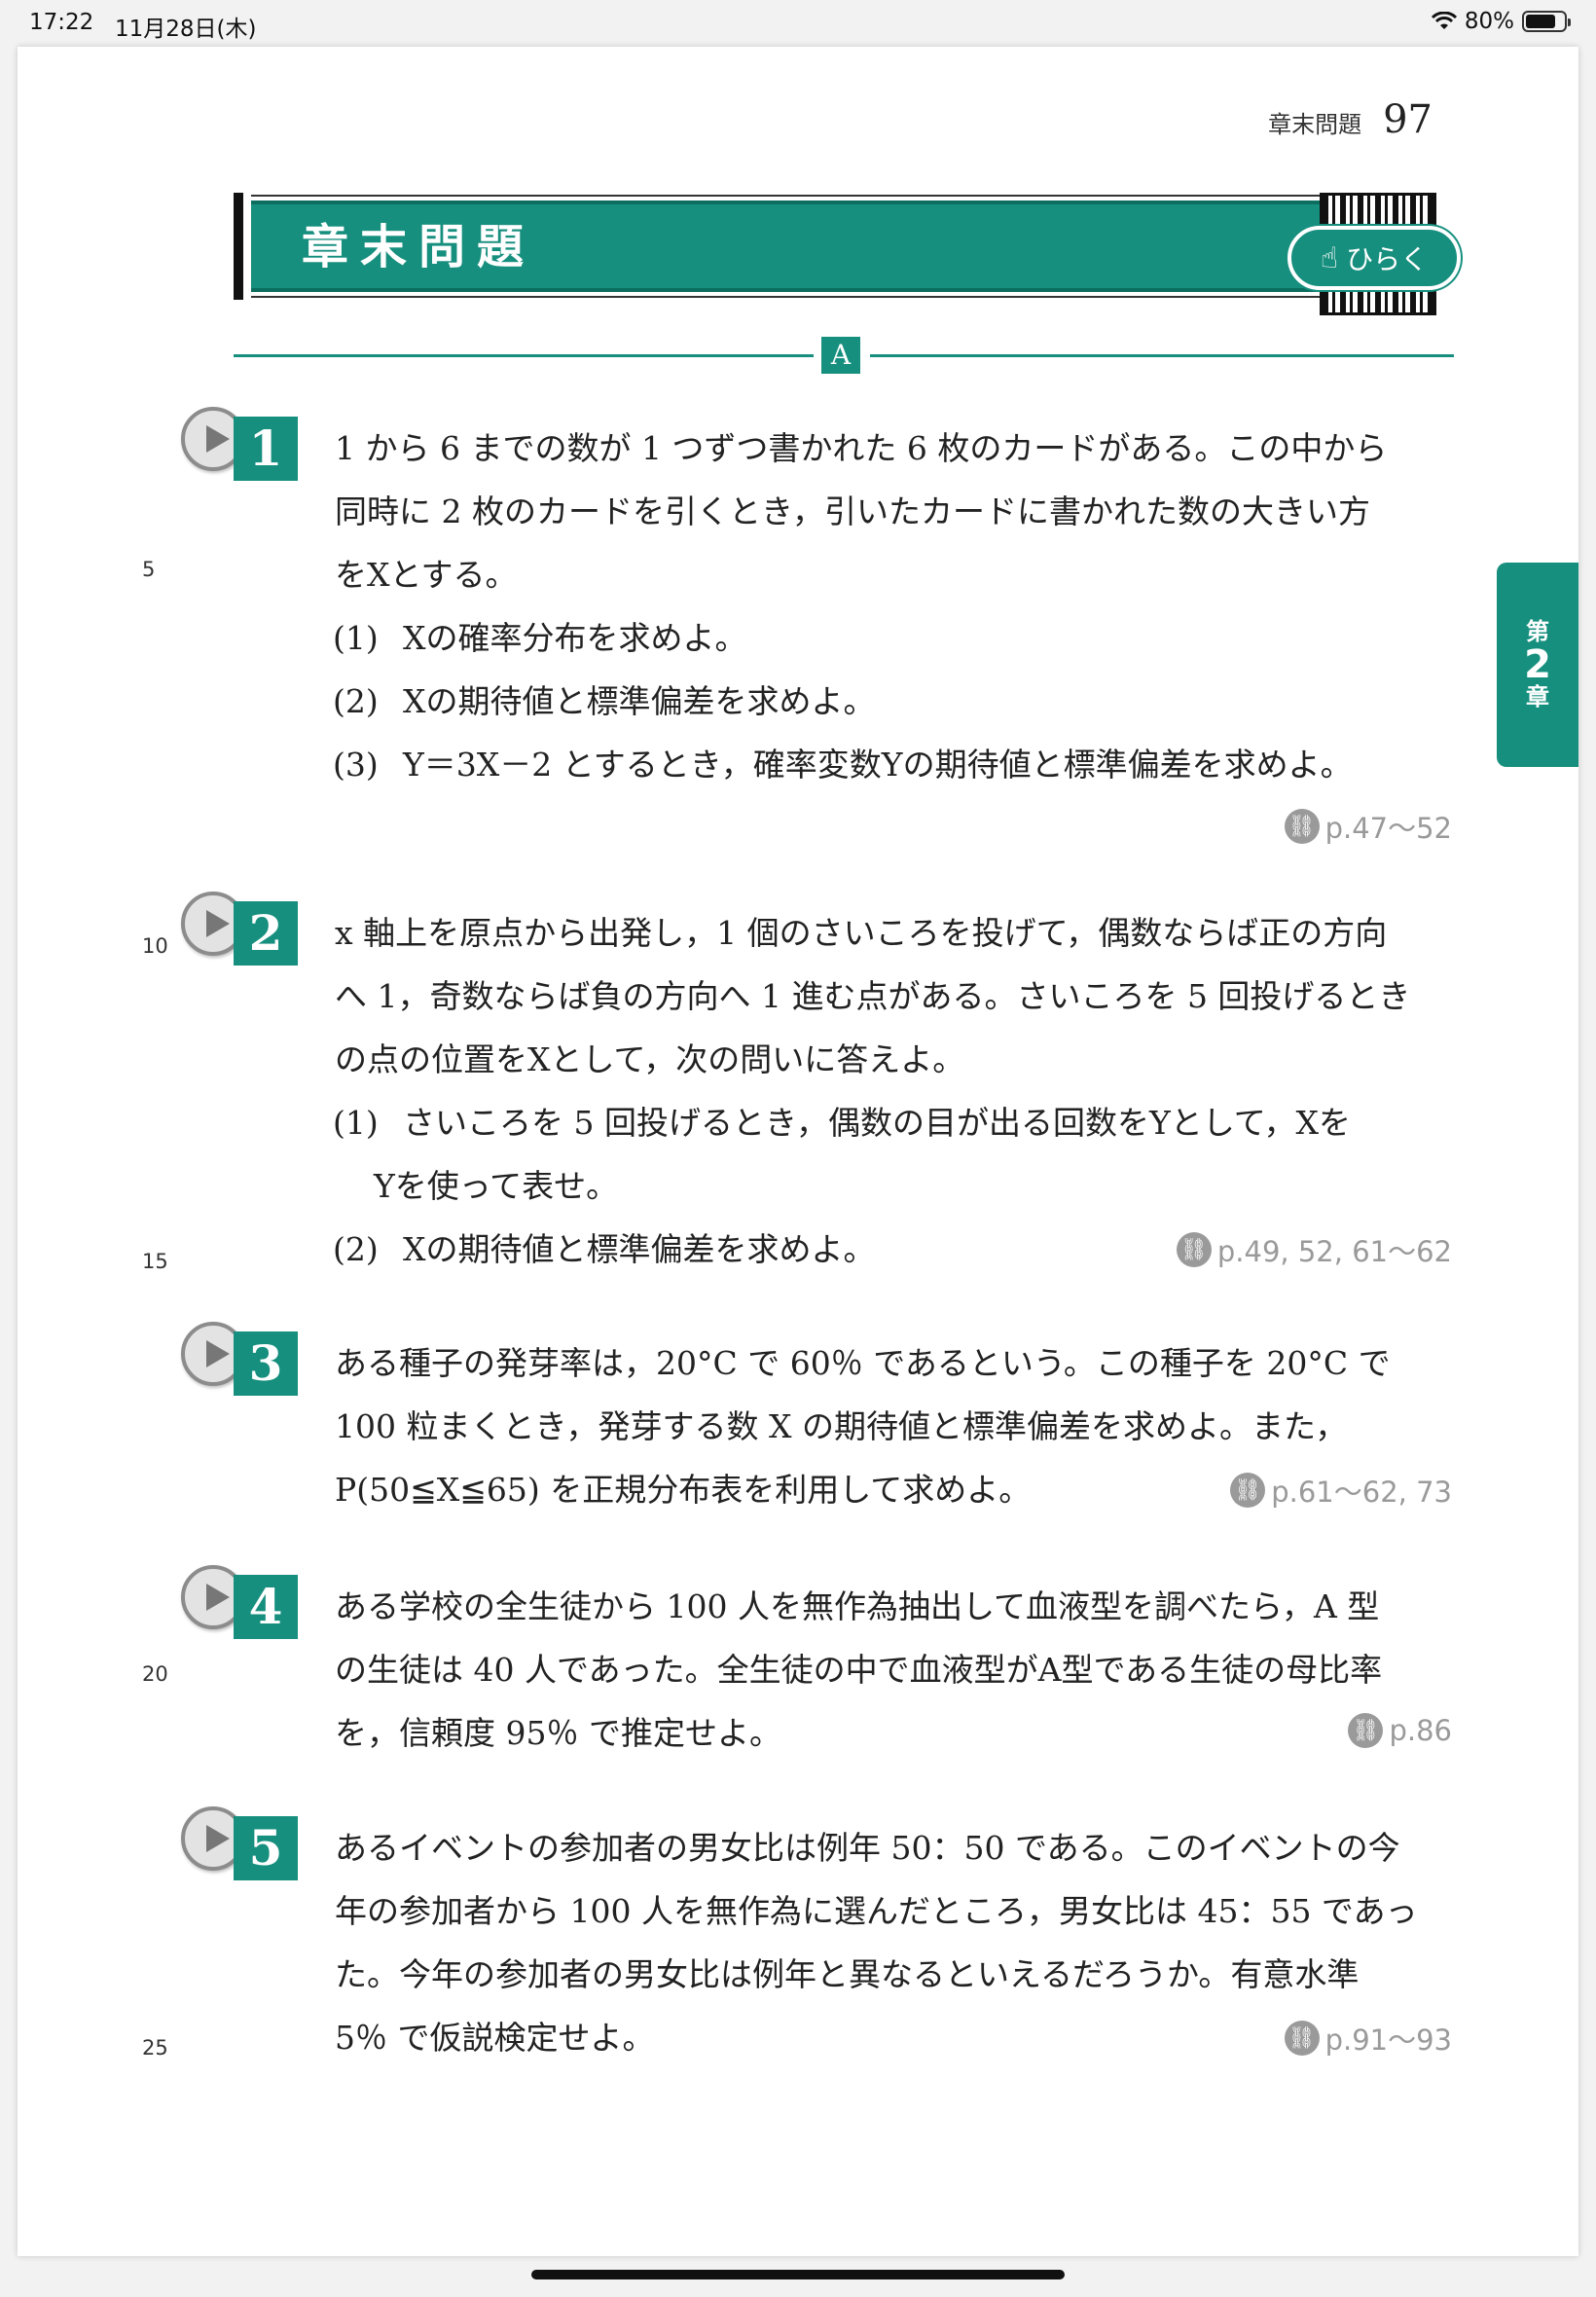 The height and width of the screenshot is (2297, 1596). I want to click on text-line: 1 から 6 までの数が 1 つずつ書かれた 6 枚のカードがある。この中から, so click(861, 448).